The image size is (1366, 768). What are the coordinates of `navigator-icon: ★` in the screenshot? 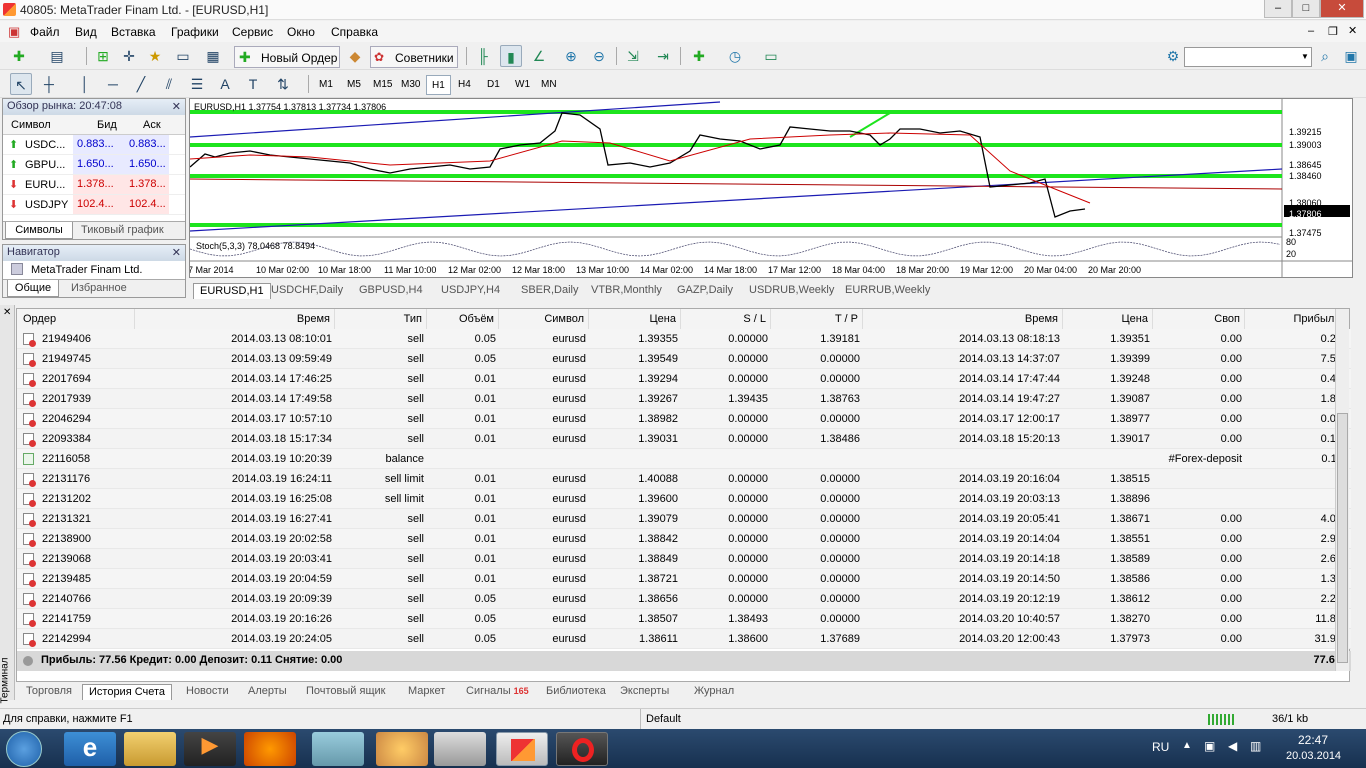 It's located at (155, 56).